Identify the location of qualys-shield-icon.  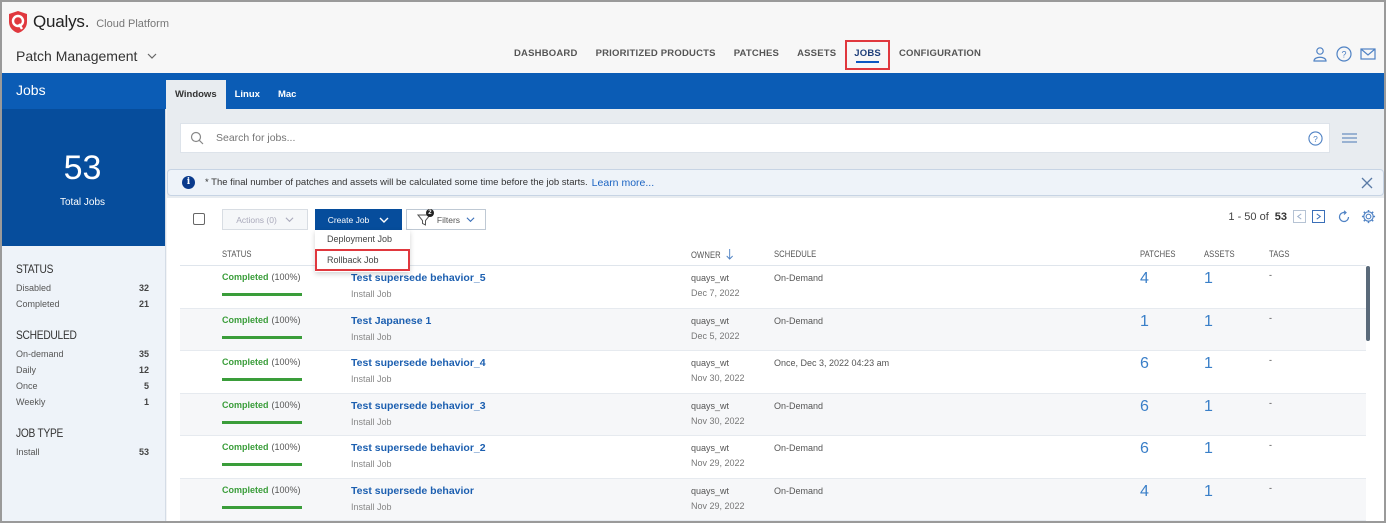
(18, 22).